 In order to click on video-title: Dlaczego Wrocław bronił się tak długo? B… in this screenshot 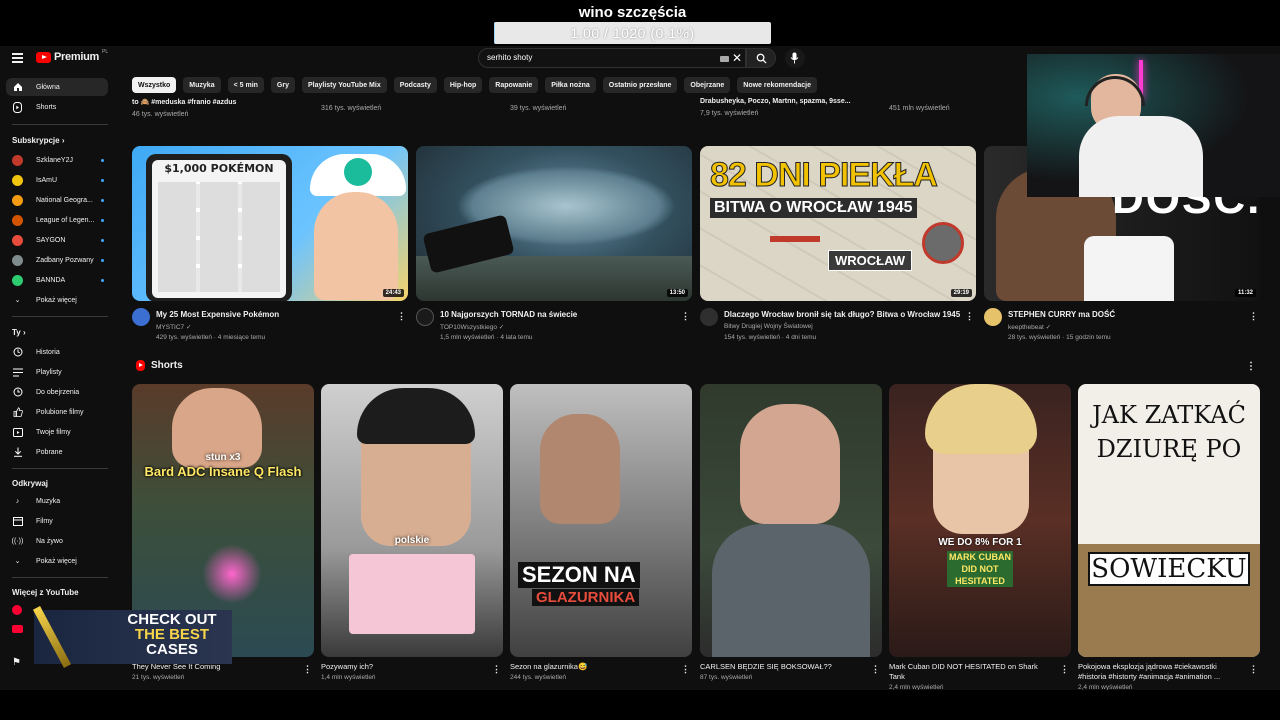, I will do `click(842, 314)`.